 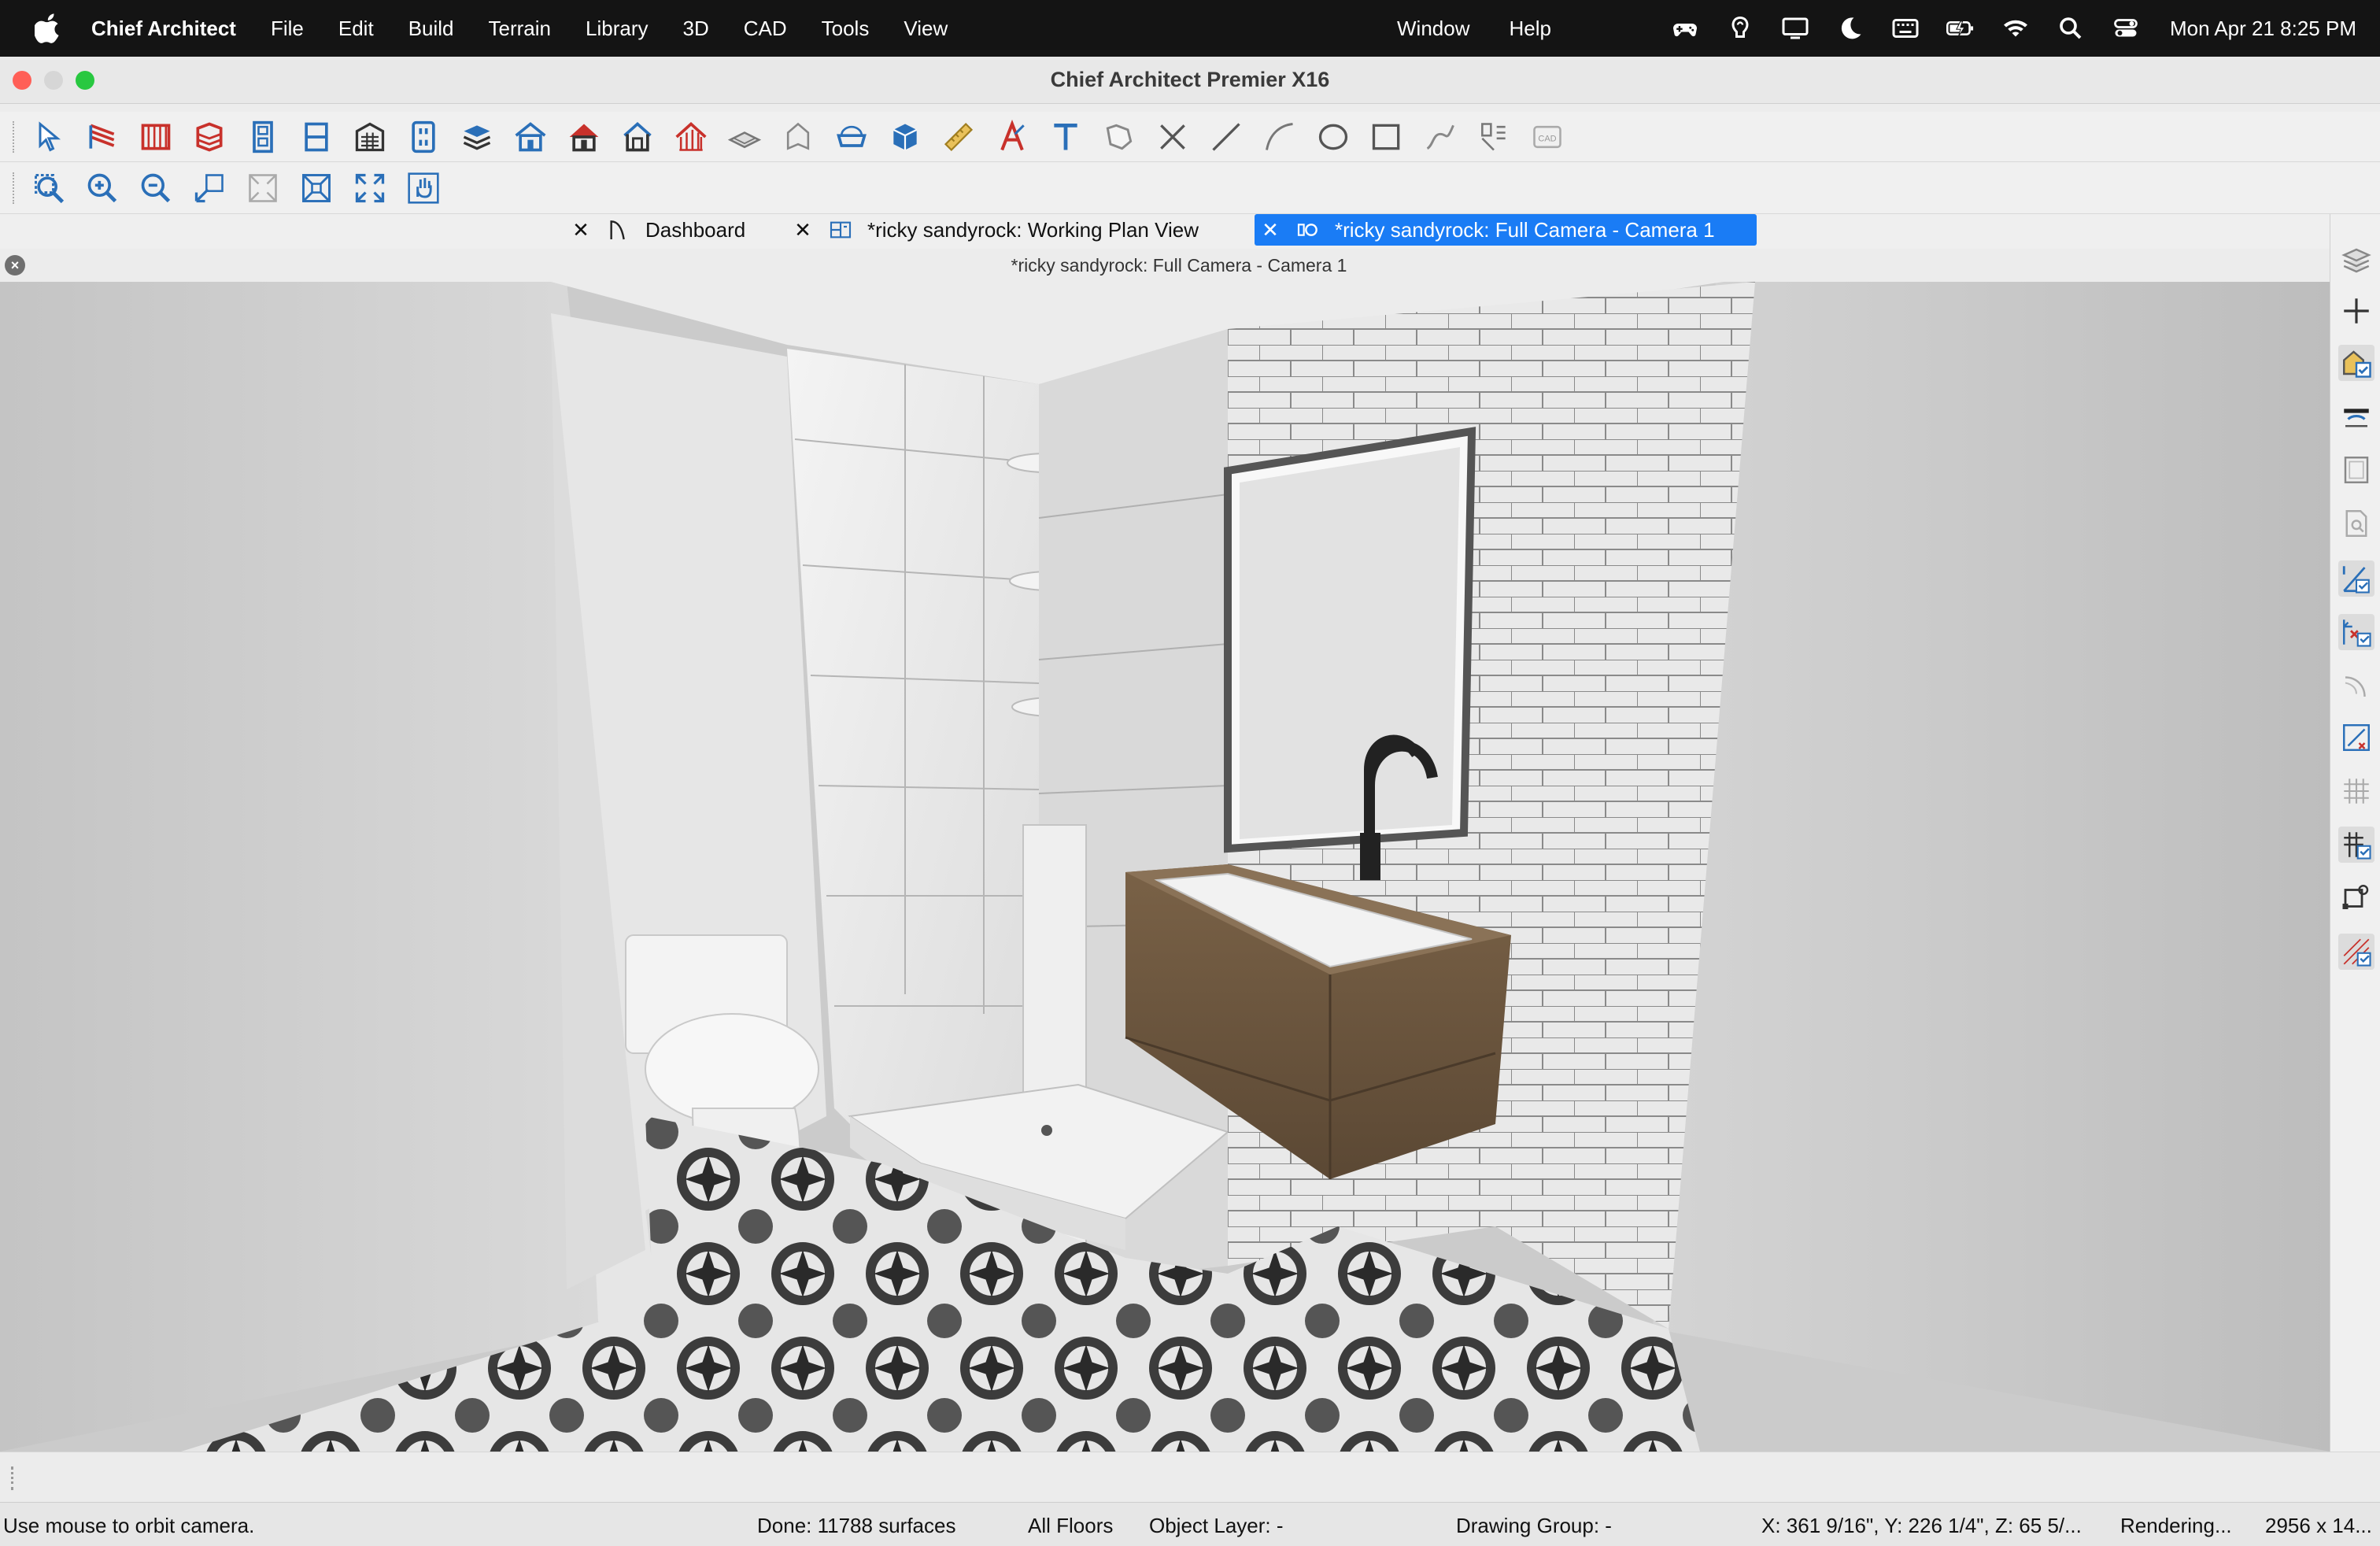 I want to click on grid-snap-button, so click(x=2356, y=738).